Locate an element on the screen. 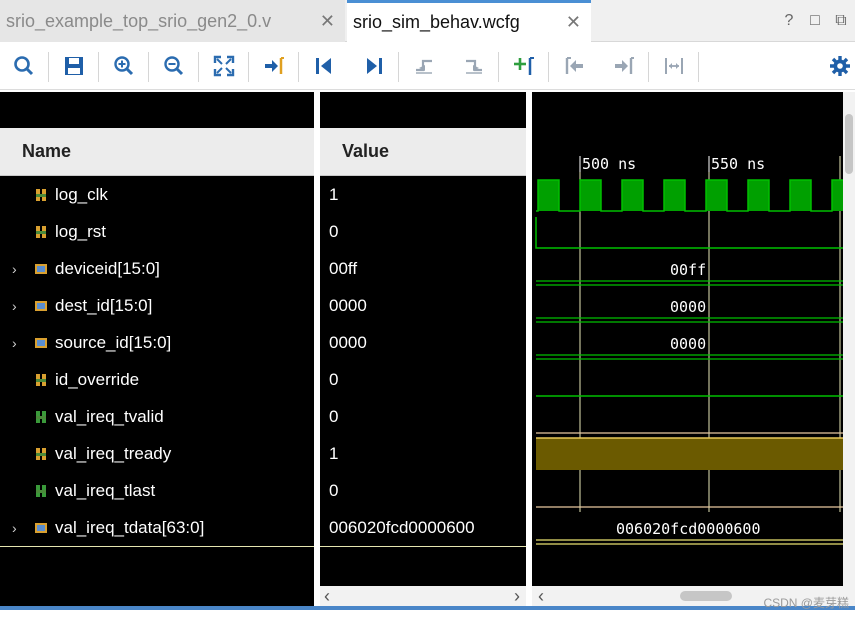 The width and height of the screenshot is (855, 621). signal-row-name: id_override is located at coordinates (157, 379).